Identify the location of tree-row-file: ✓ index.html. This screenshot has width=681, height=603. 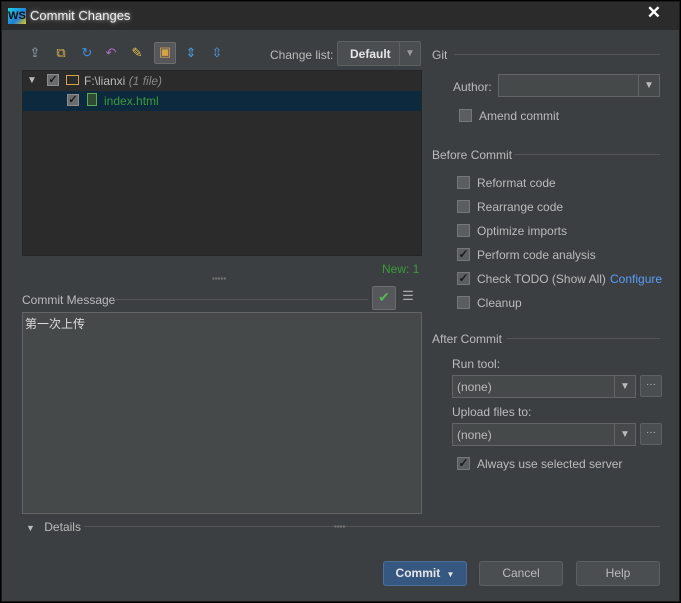
(222, 101).